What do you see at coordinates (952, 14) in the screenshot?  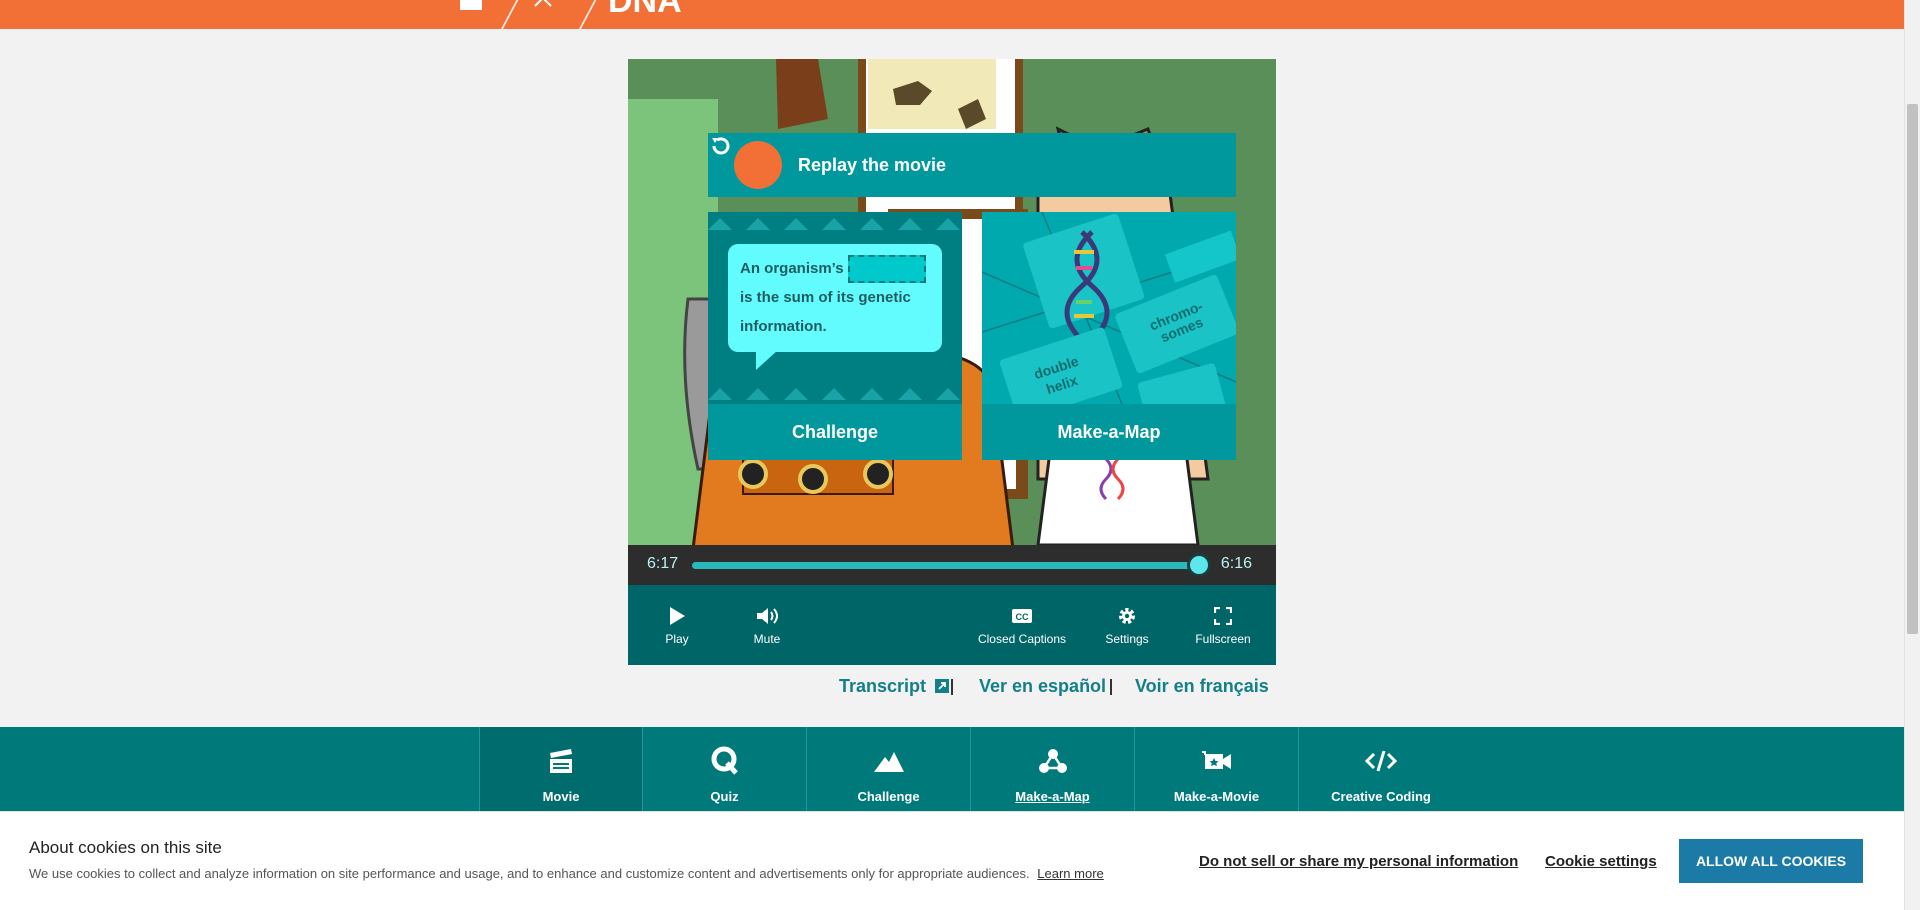 I see `top-header: DNA` at bounding box center [952, 14].